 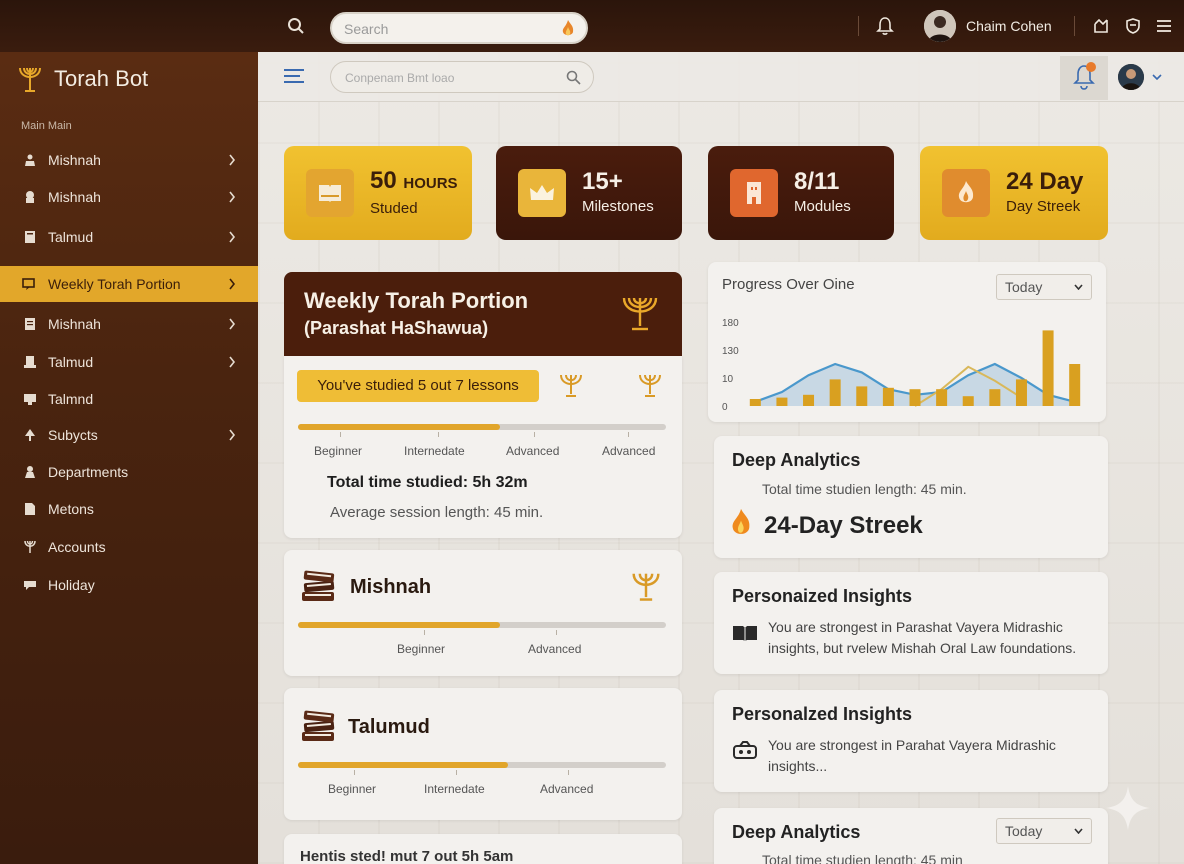 I want to click on username: Chaim Cohen, so click(x=1009, y=26).